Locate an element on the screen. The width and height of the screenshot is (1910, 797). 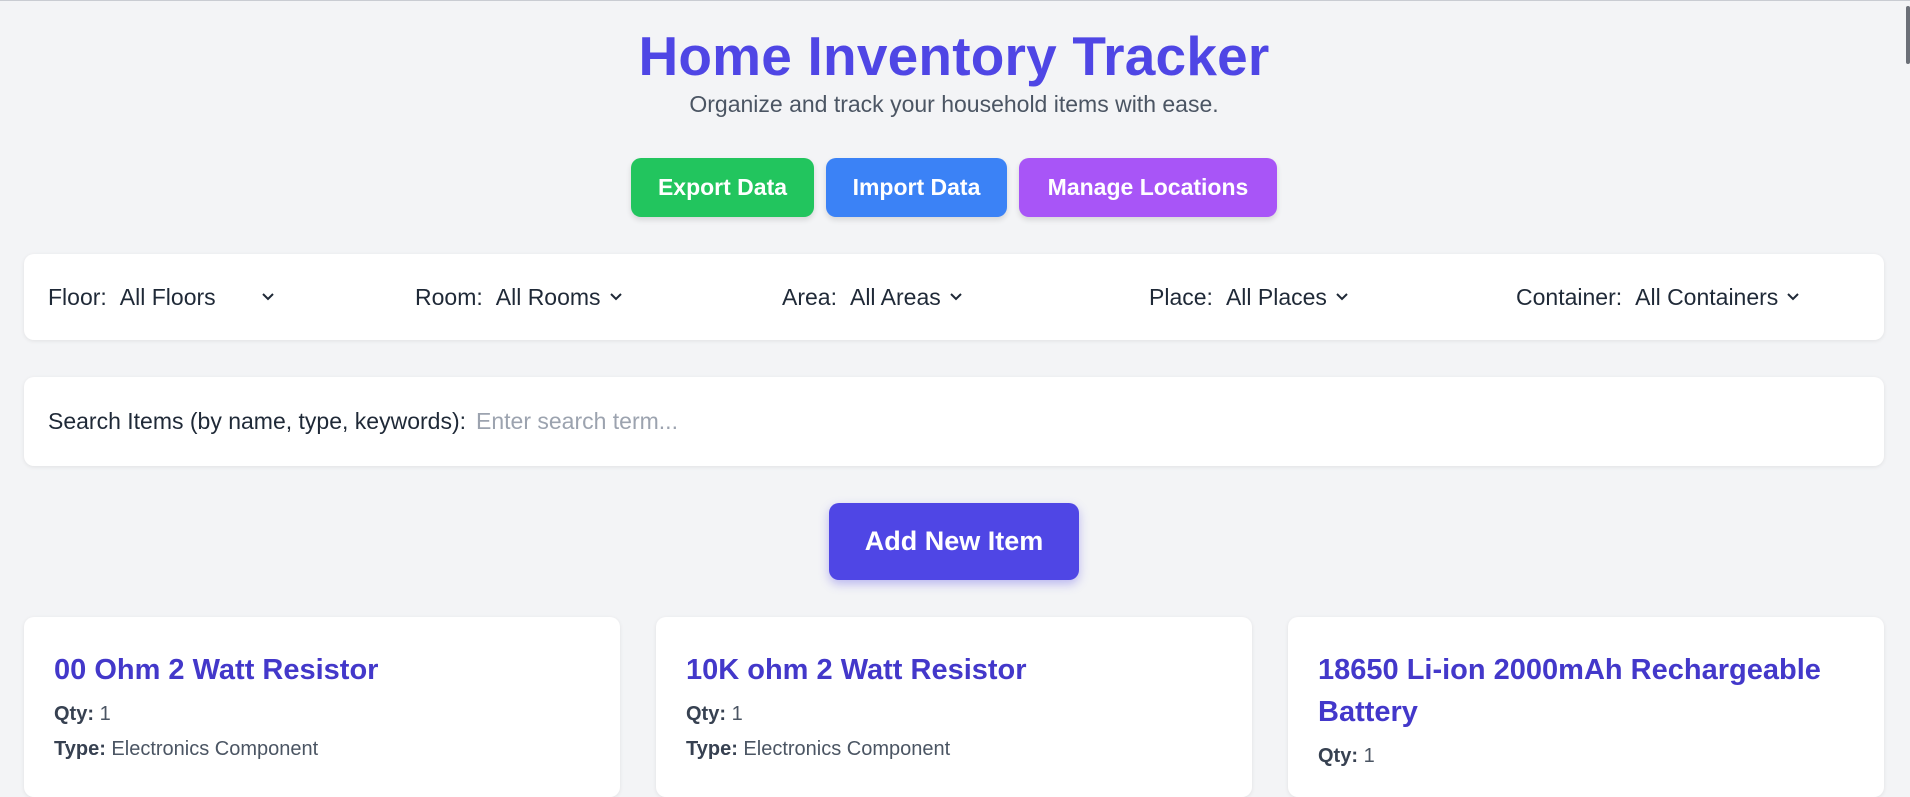
room-select: All Rooms is located at coordinates (559, 297).